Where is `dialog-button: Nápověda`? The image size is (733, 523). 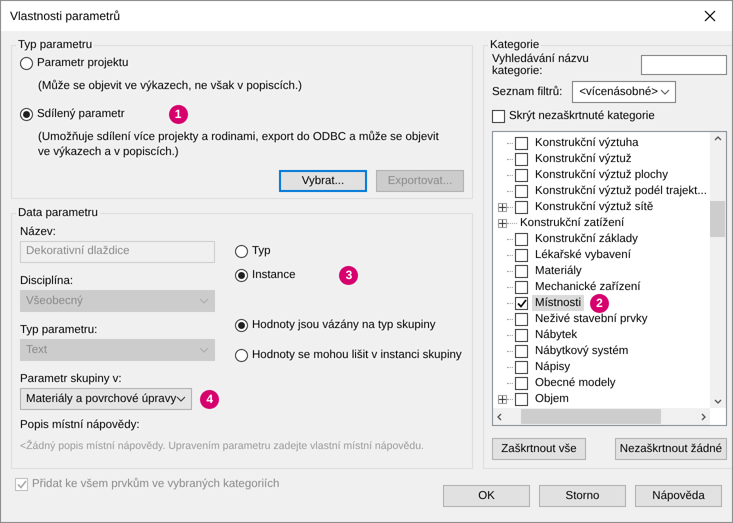
dialog-button: Nápověda is located at coordinates (678, 496).